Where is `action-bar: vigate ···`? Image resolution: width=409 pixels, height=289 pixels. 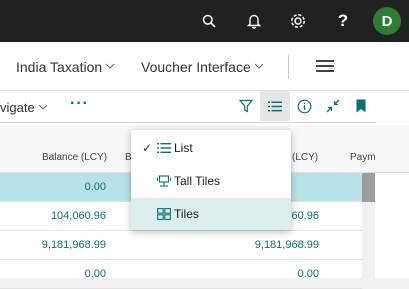 action-bar: vigate ··· is located at coordinates (204, 108).